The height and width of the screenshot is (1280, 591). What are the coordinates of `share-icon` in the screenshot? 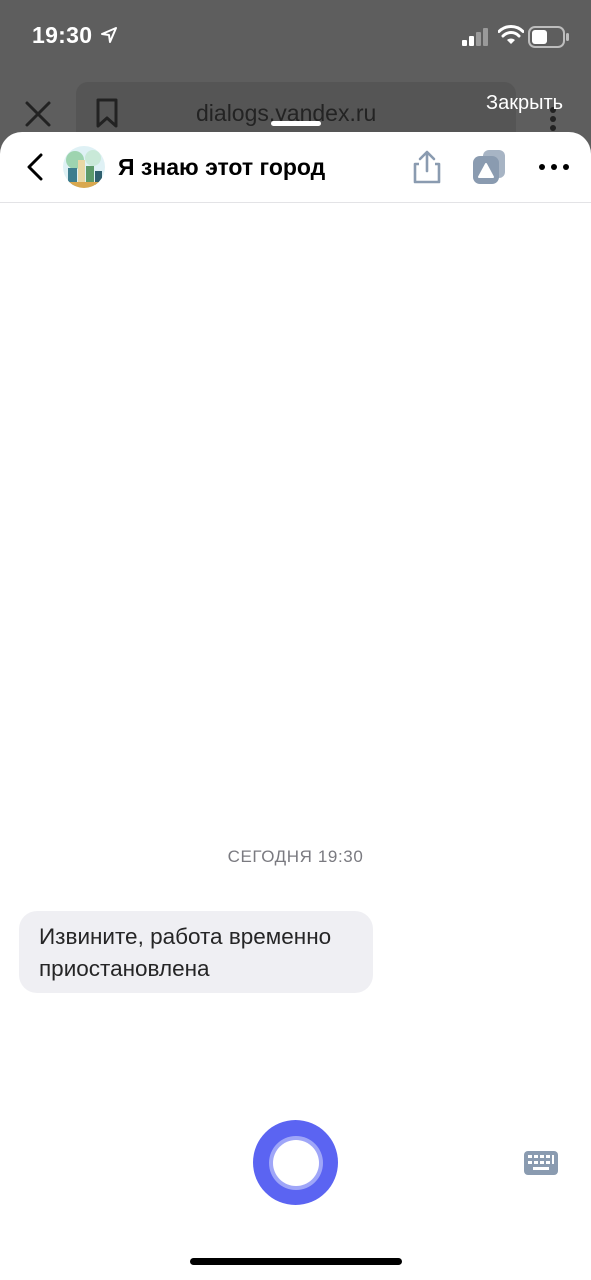 It's located at (427, 167).